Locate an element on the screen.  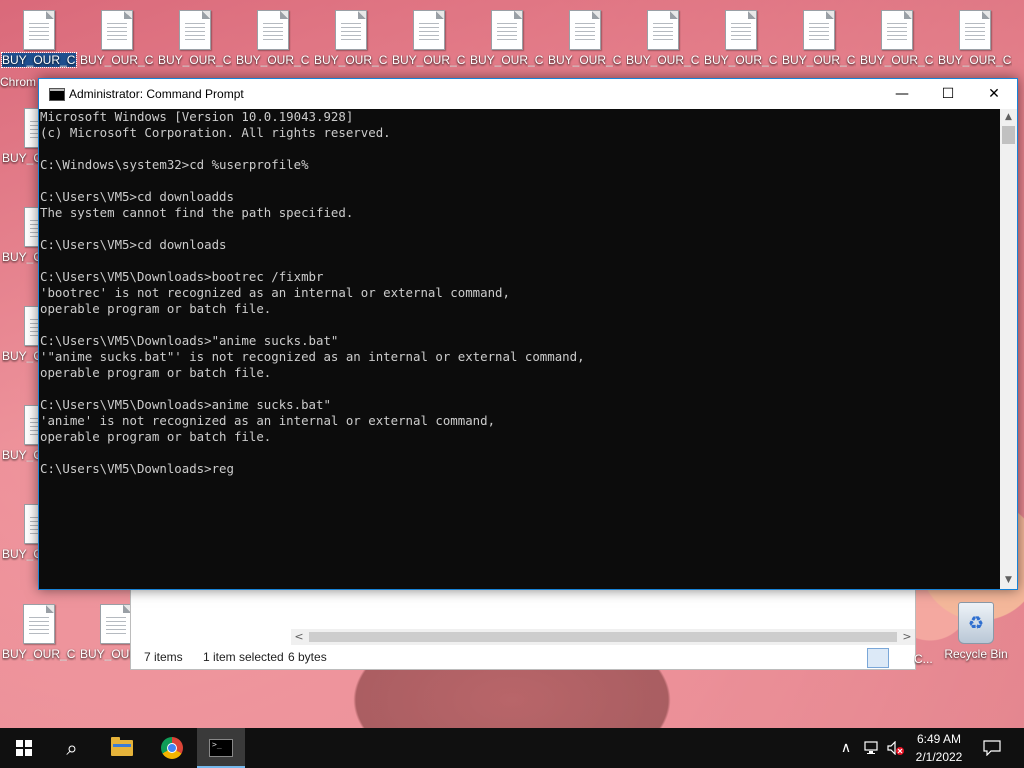
minimize-button: — is located at coordinates (902, 94).